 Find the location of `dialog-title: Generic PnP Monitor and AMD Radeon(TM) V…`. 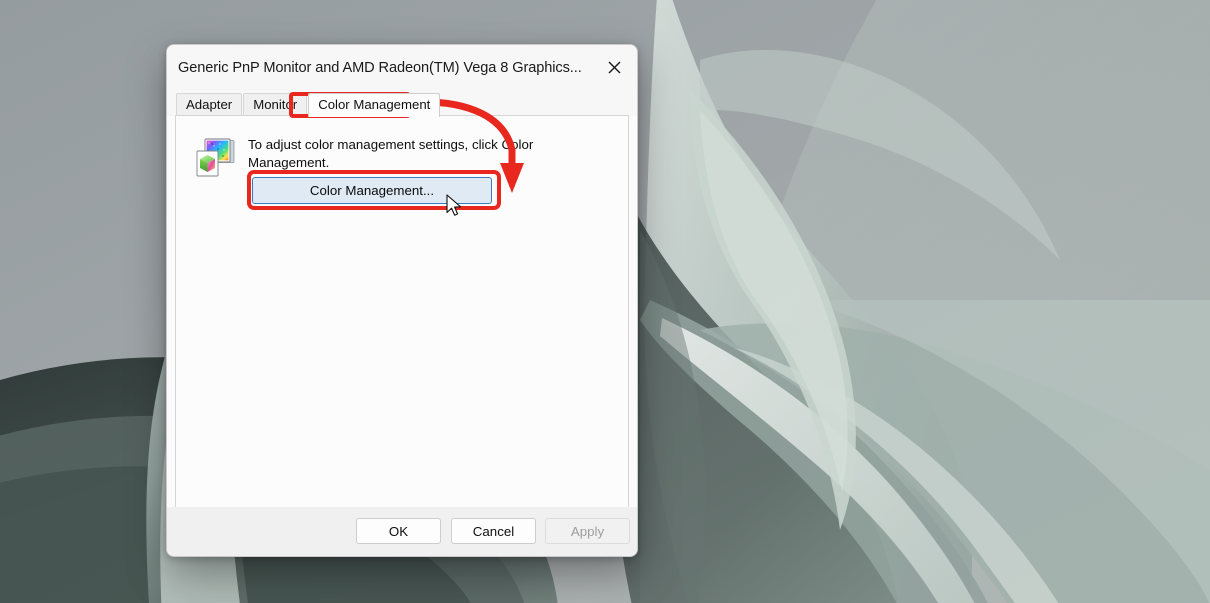

dialog-title: Generic PnP Monitor and AMD Radeon(TM) V… is located at coordinates (380, 67).